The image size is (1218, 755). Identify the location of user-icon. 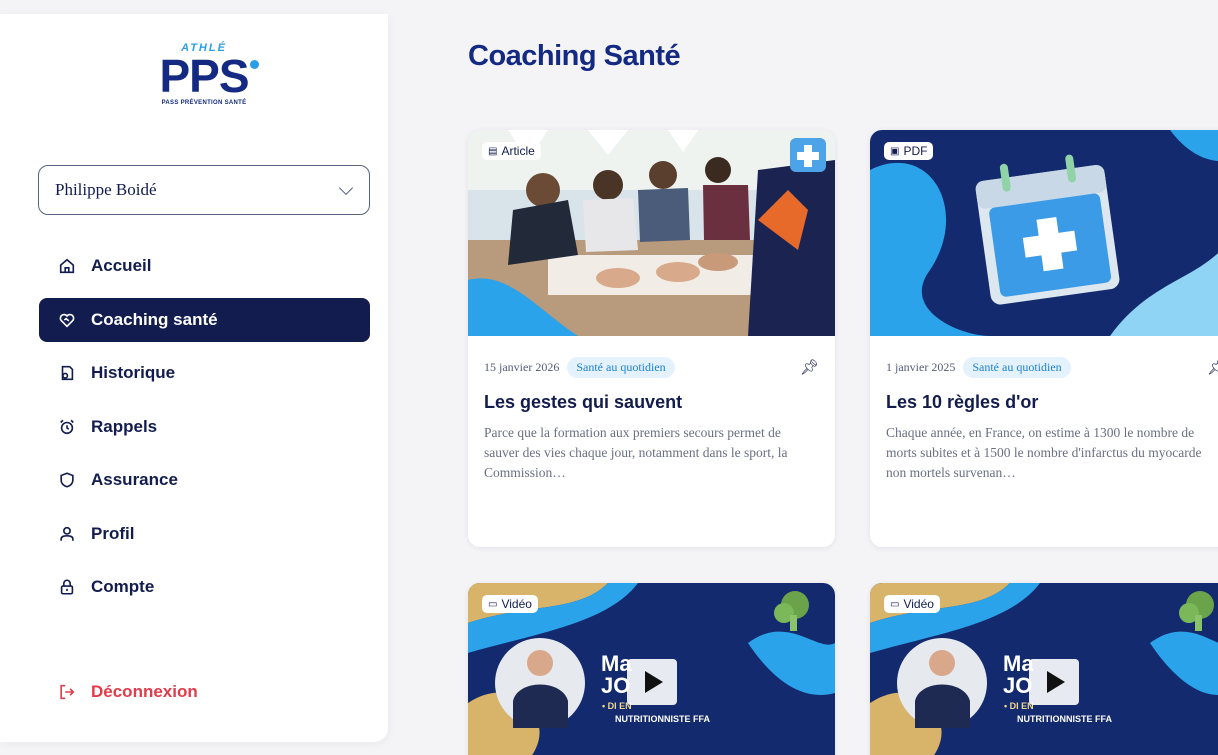
(67, 534).